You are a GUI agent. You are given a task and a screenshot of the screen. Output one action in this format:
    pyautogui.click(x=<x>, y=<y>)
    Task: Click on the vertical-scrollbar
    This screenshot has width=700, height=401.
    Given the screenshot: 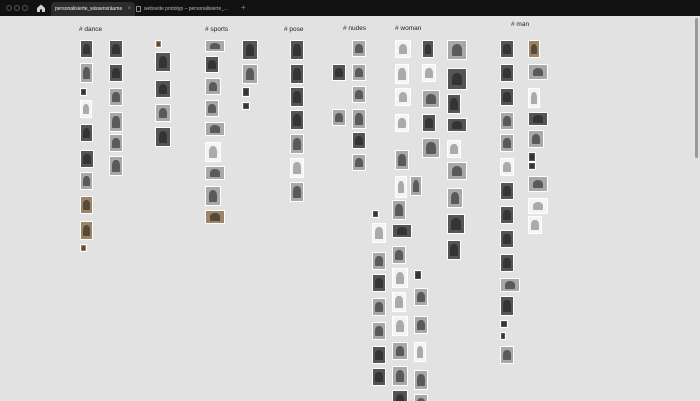 What is the action you would take?
    pyautogui.click(x=696, y=88)
    